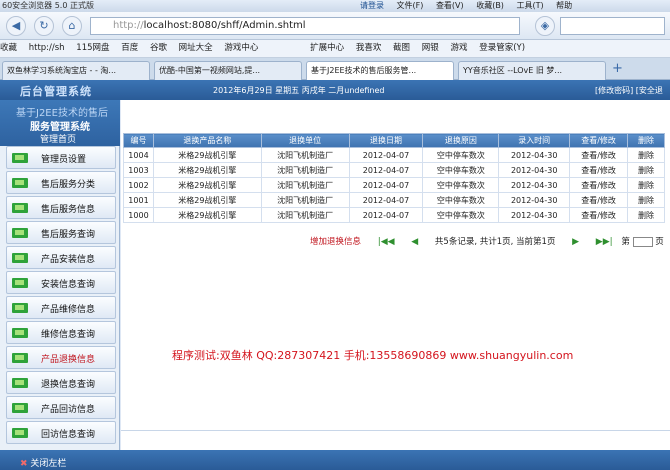 This screenshot has height=470, width=670. Describe the element at coordinates (61, 432) in the screenshot. I see `nav-item: 回访信息查询` at that location.